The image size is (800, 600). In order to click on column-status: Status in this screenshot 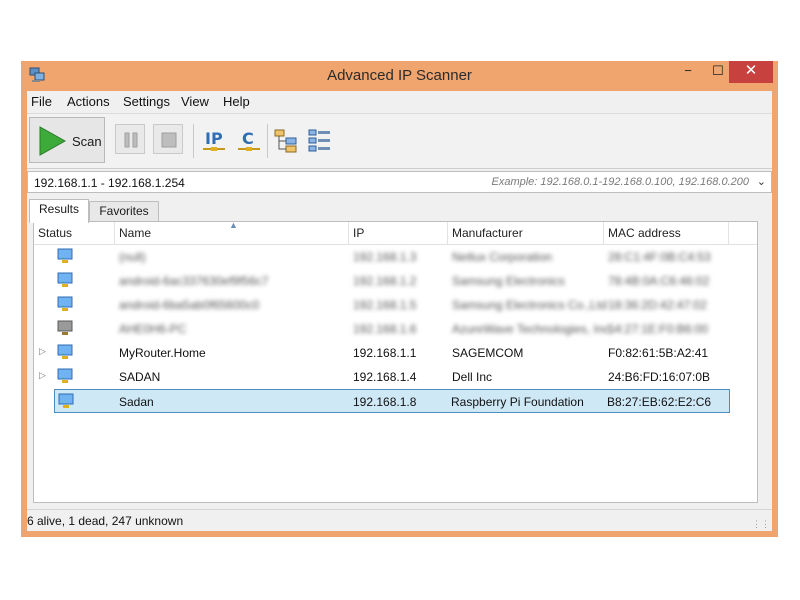, I will do `click(55, 233)`.